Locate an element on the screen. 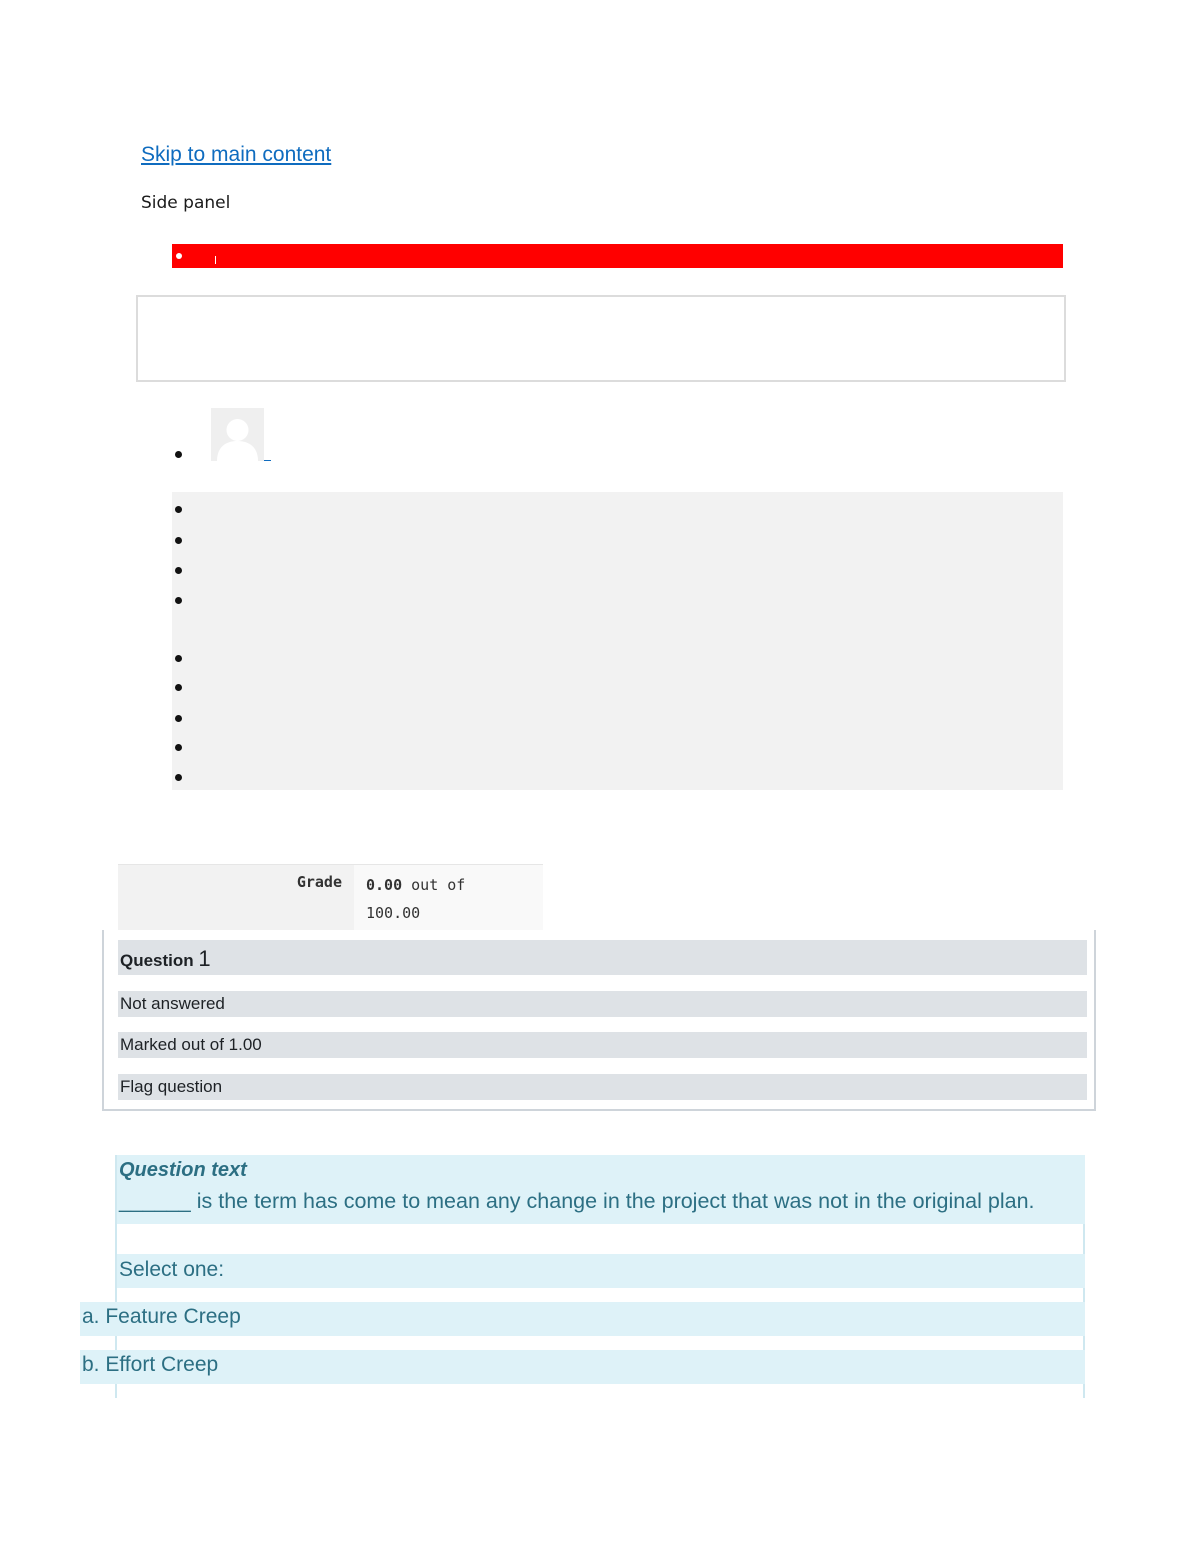  user-menu-bullet is located at coordinates (178, 454).